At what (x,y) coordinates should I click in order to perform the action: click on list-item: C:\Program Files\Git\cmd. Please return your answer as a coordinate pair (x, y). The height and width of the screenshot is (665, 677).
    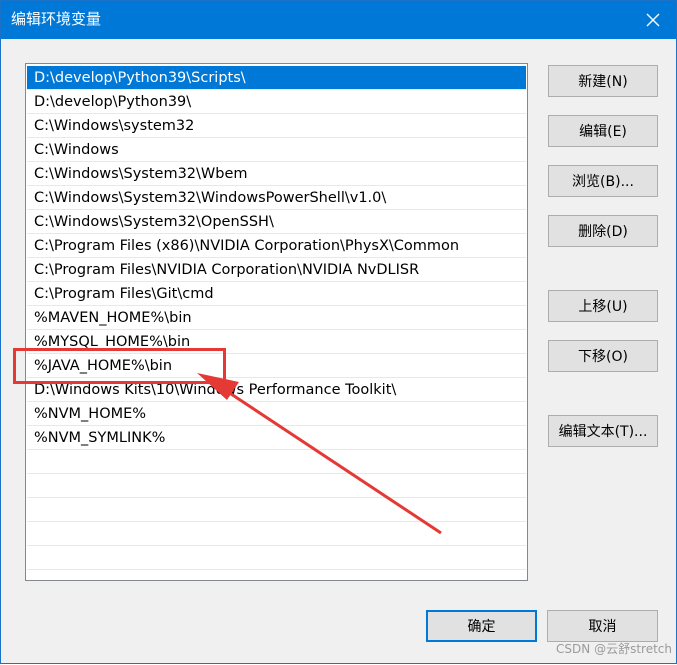
    Looking at the image, I should click on (276, 294).